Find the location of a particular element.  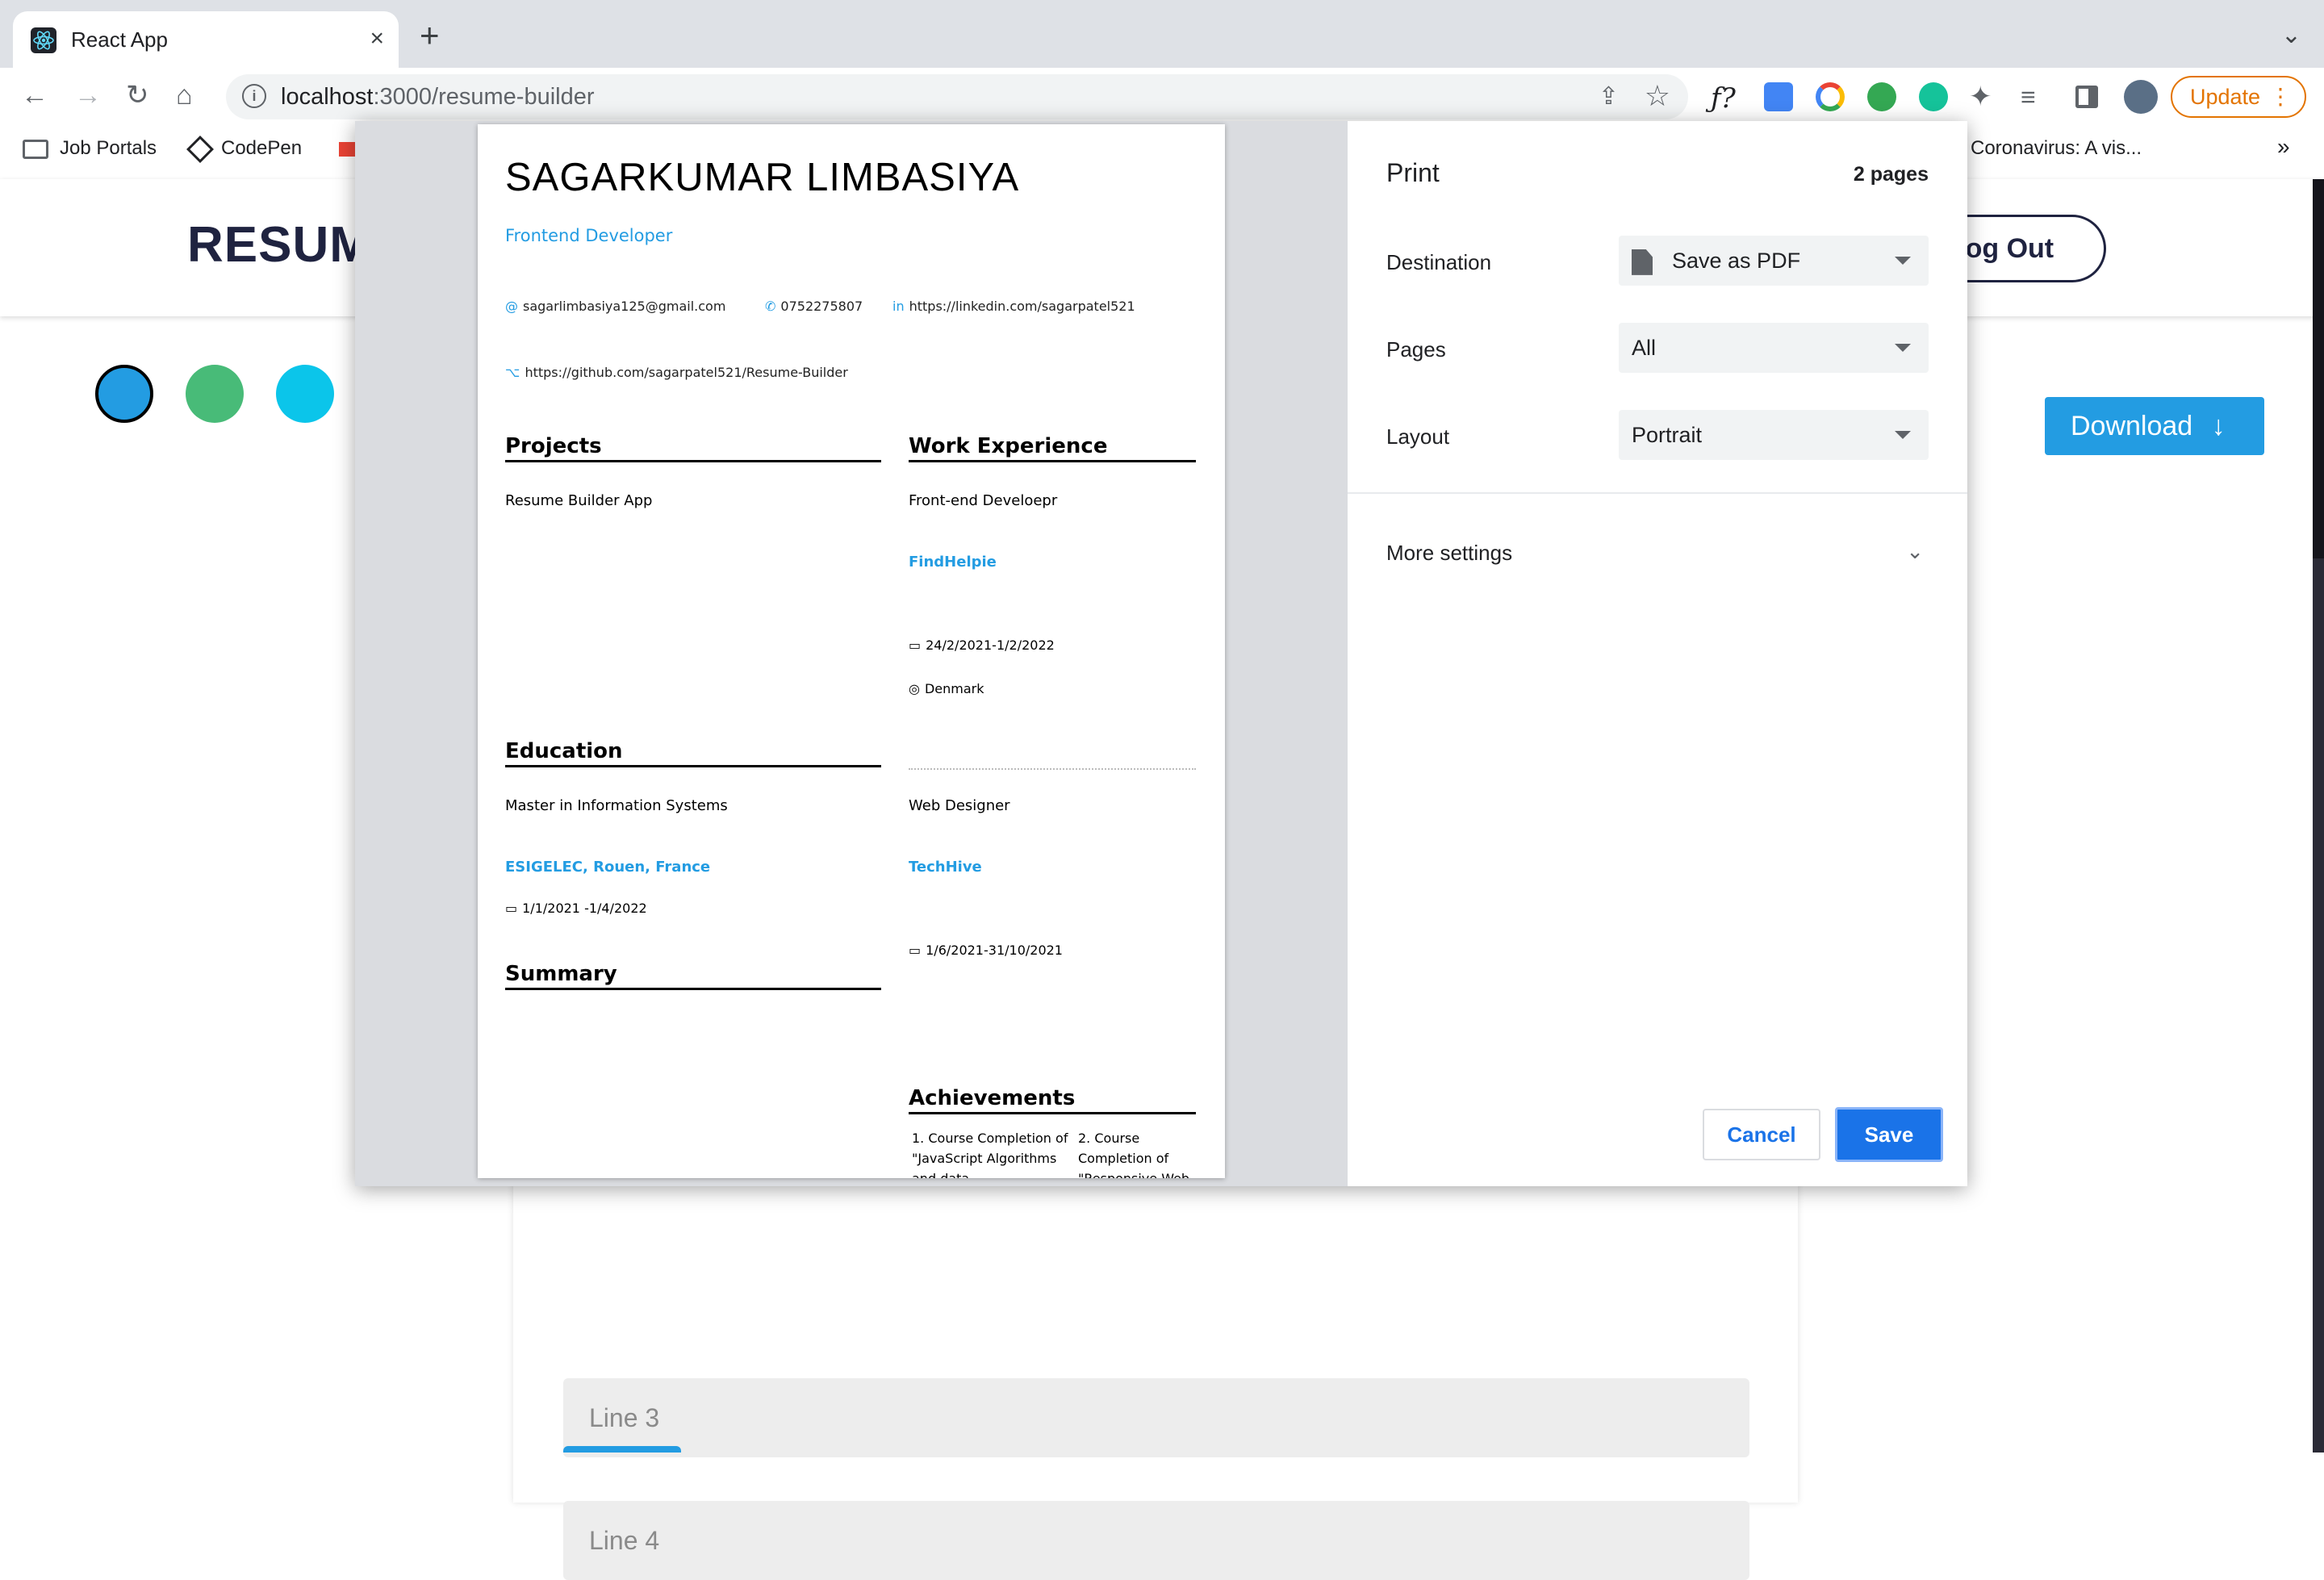

print-title: Print is located at coordinates (1413, 172).